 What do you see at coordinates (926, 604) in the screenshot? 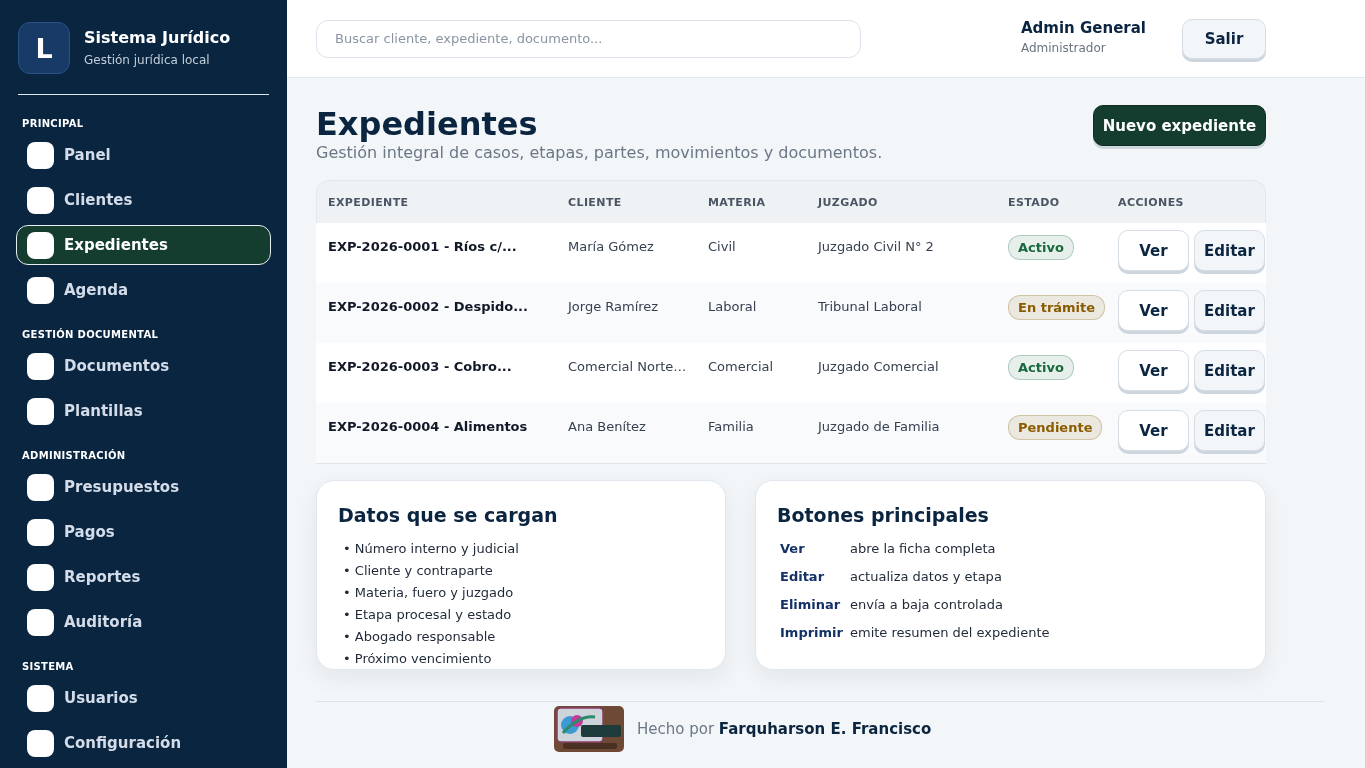
I see `action-description: envía a baja controlada` at bounding box center [926, 604].